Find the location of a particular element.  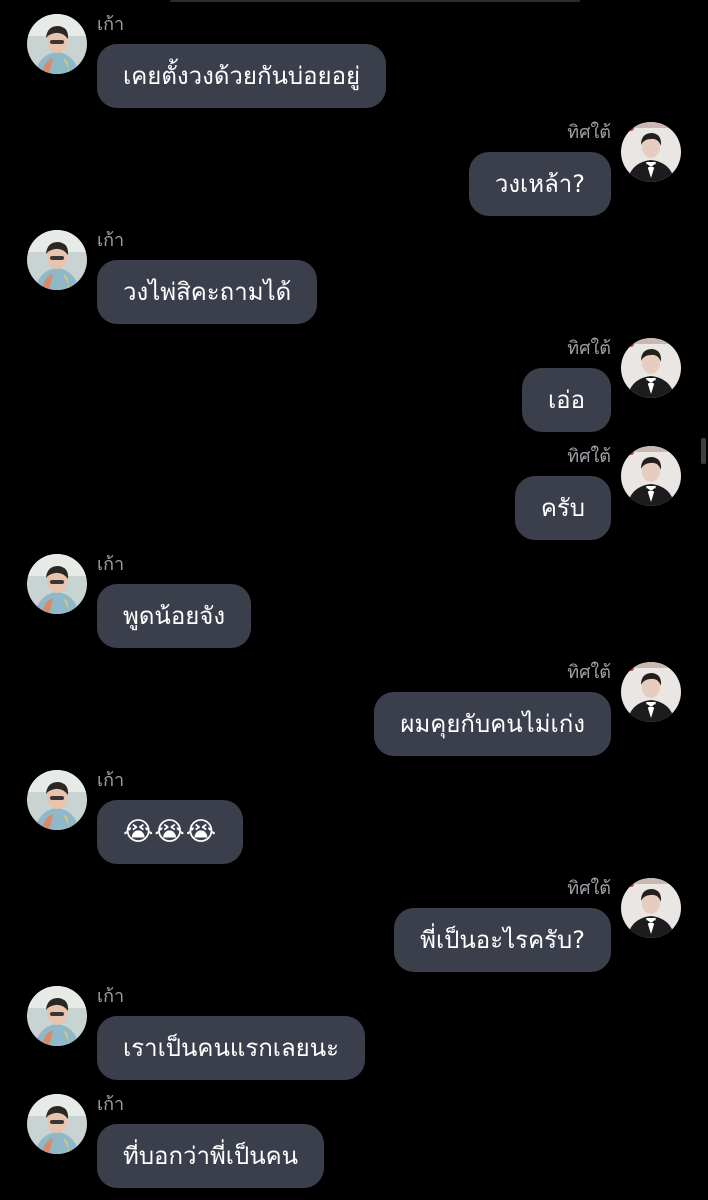

message-bubble: เราเป็นคนแรกเลยนะ is located at coordinates (231, 1048).